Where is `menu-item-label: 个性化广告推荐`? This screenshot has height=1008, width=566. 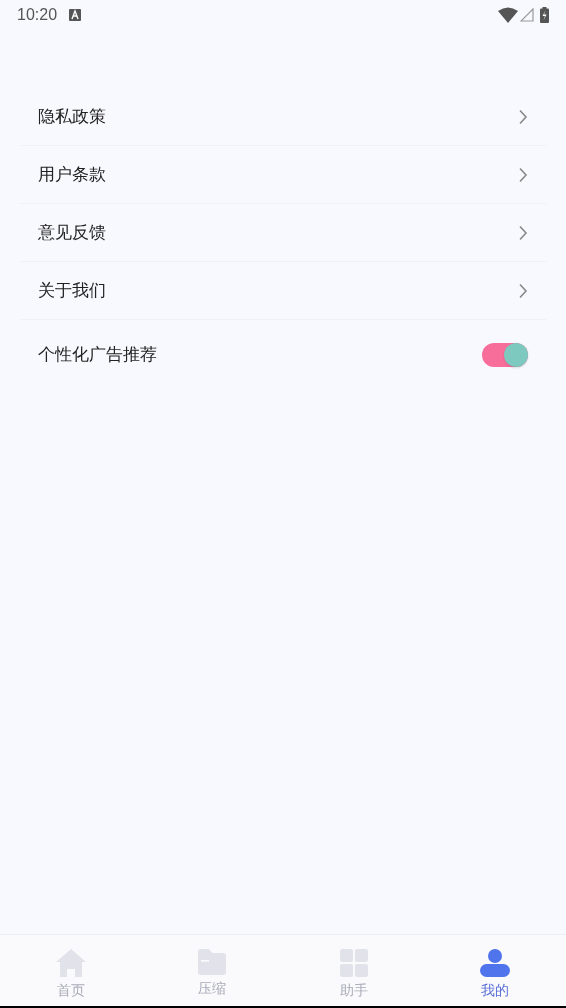 menu-item-label: 个性化广告推荐 is located at coordinates (98, 355).